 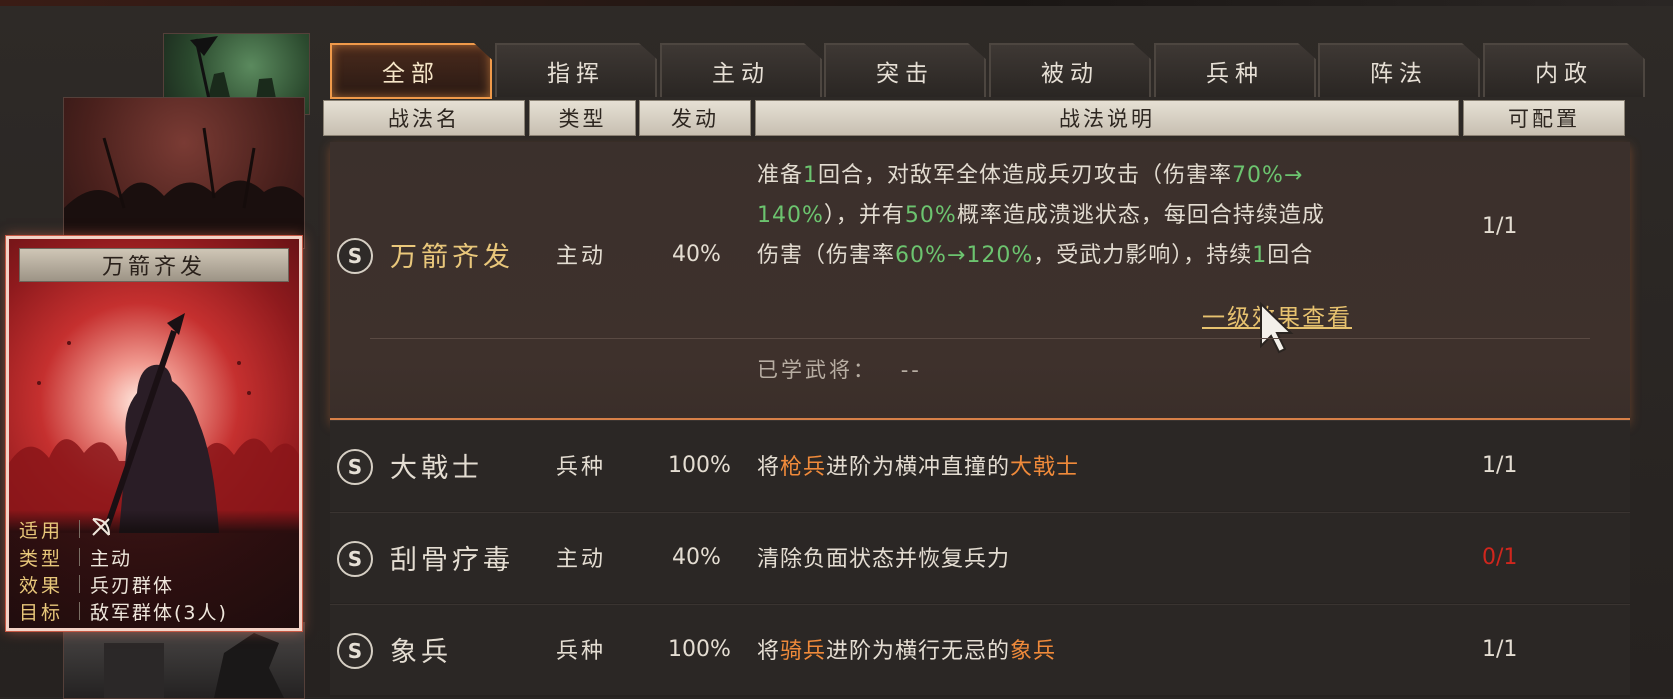 I want to click on card-info-target: 目标 敌军群体(3人), so click(x=154, y=611).